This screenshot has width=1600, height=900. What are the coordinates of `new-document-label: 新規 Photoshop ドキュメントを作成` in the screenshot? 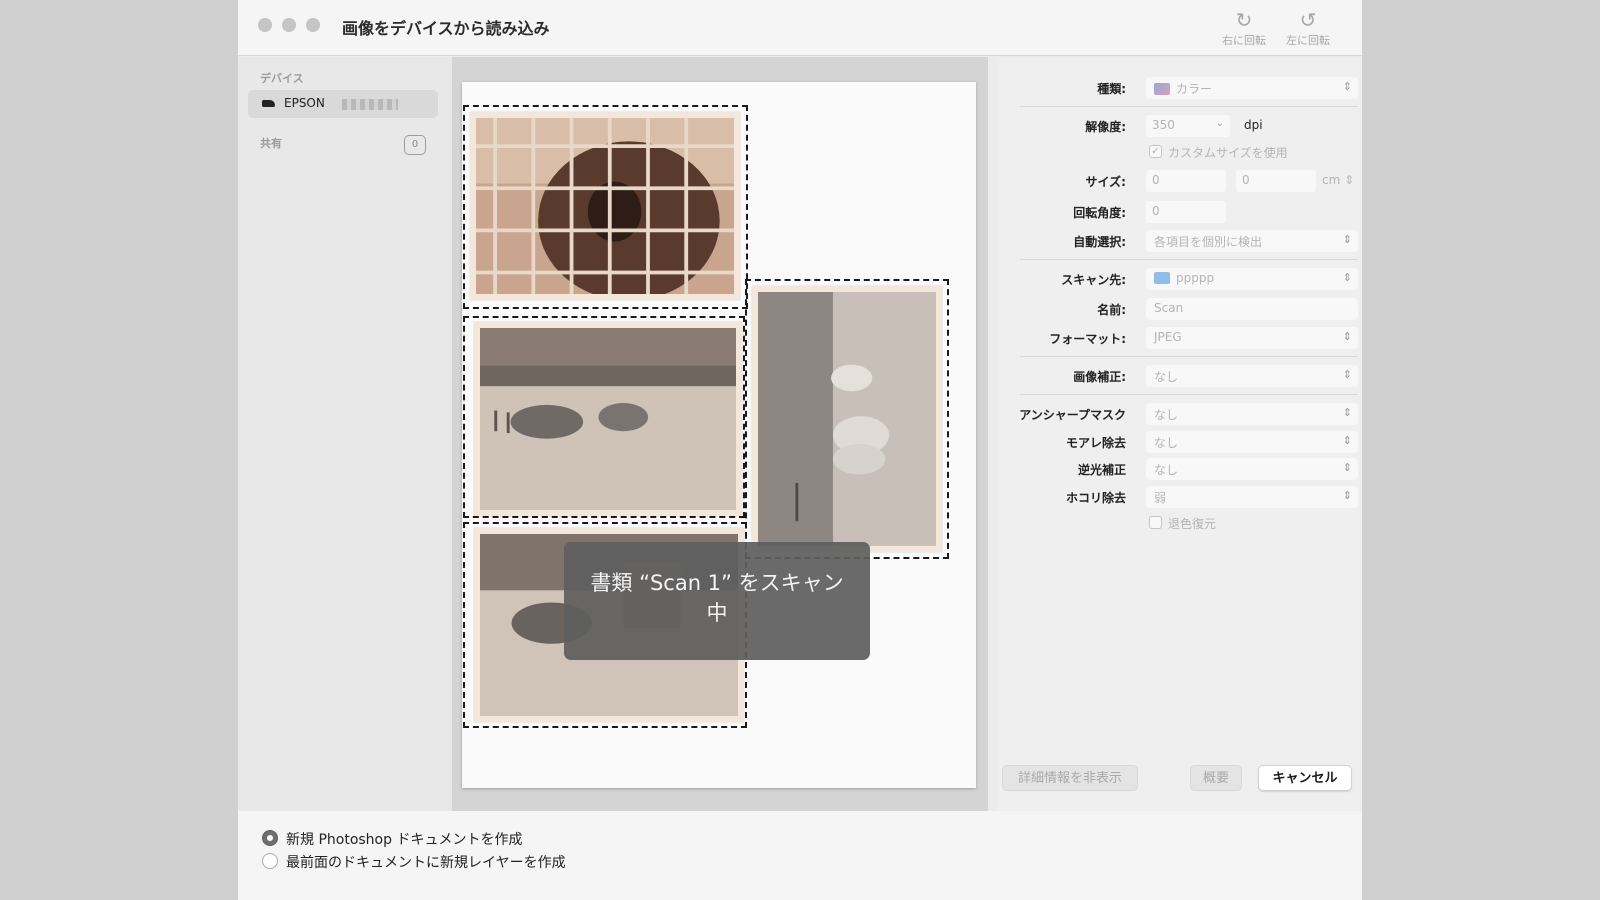 It's located at (404, 839).